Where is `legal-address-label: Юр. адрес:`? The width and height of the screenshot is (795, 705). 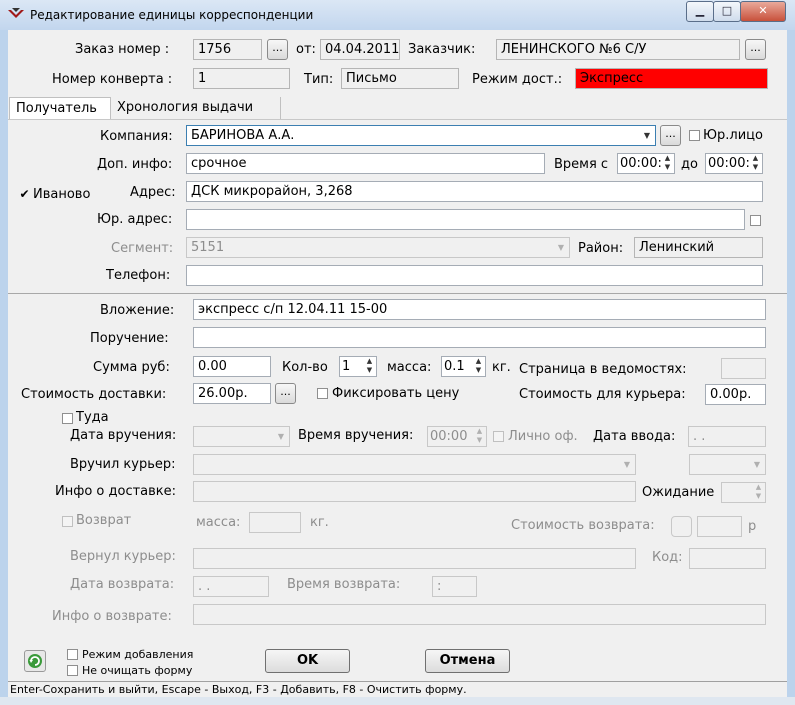
legal-address-label: Юр. адрес: is located at coordinates (135, 219).